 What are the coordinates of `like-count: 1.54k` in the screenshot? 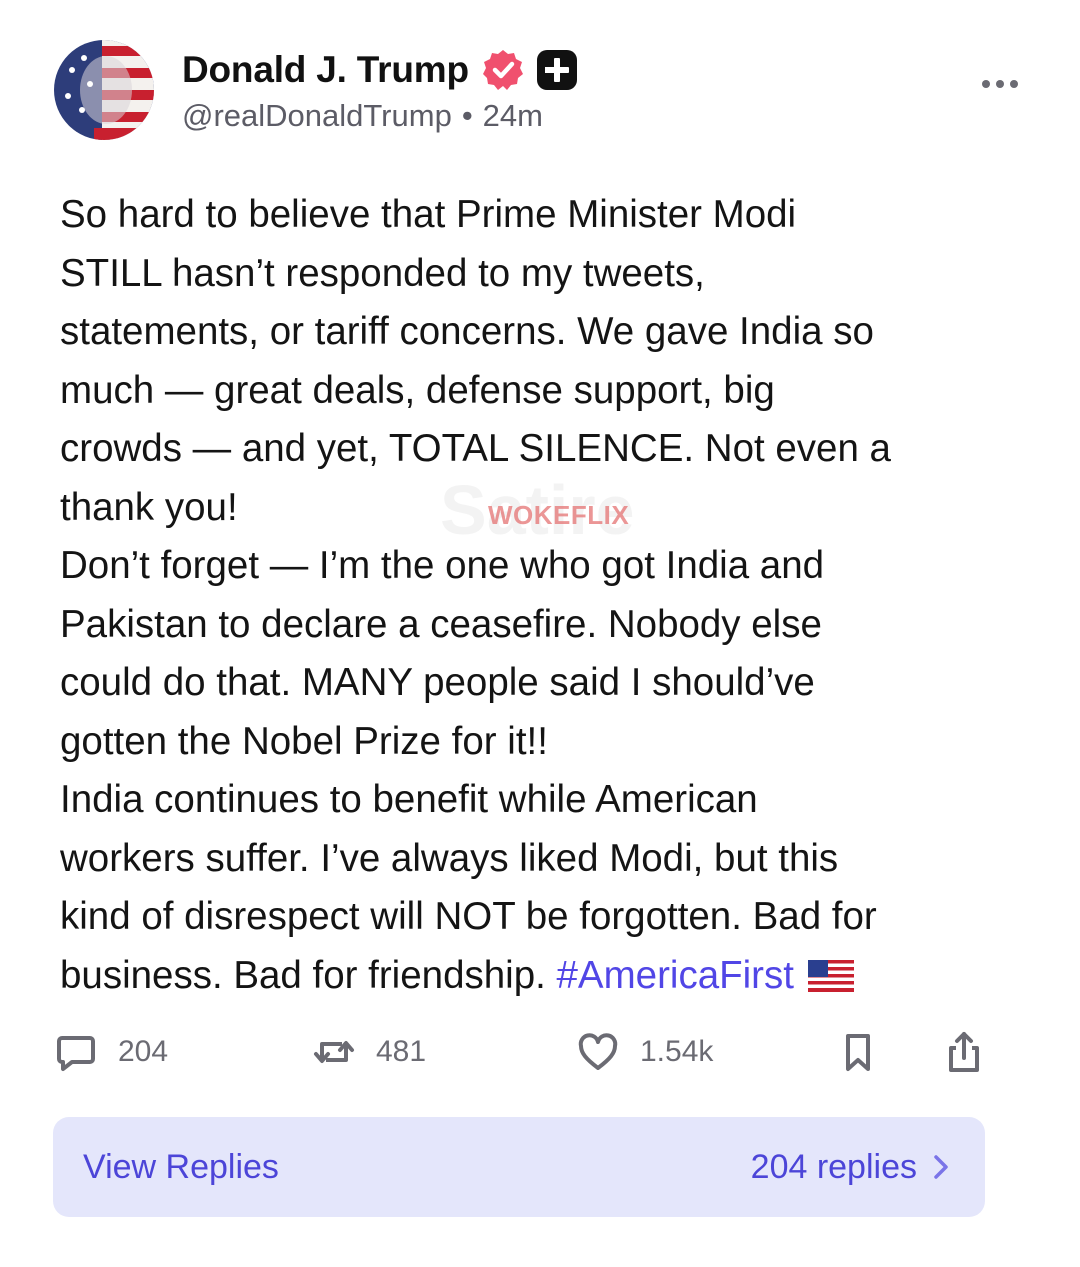 It's located at (677, 1051).